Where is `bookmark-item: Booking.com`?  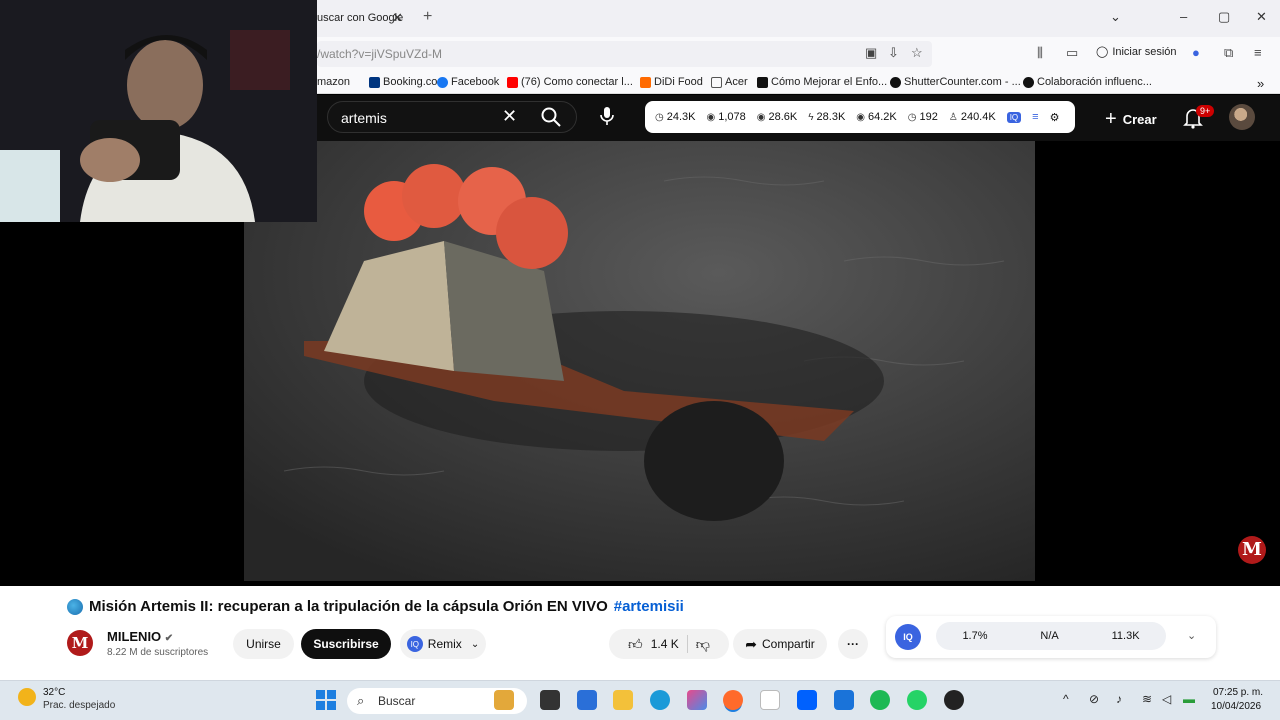
bookmark-item: Booking.com is located at coordinates (408, 82).